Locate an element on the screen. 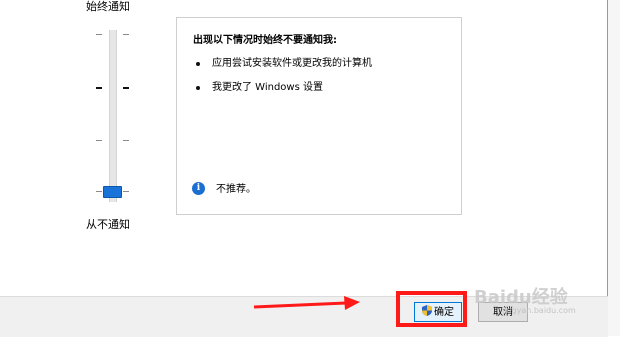  baidu-watermark-url: jingyan.baidu.com is located at coordinates (539, 310).